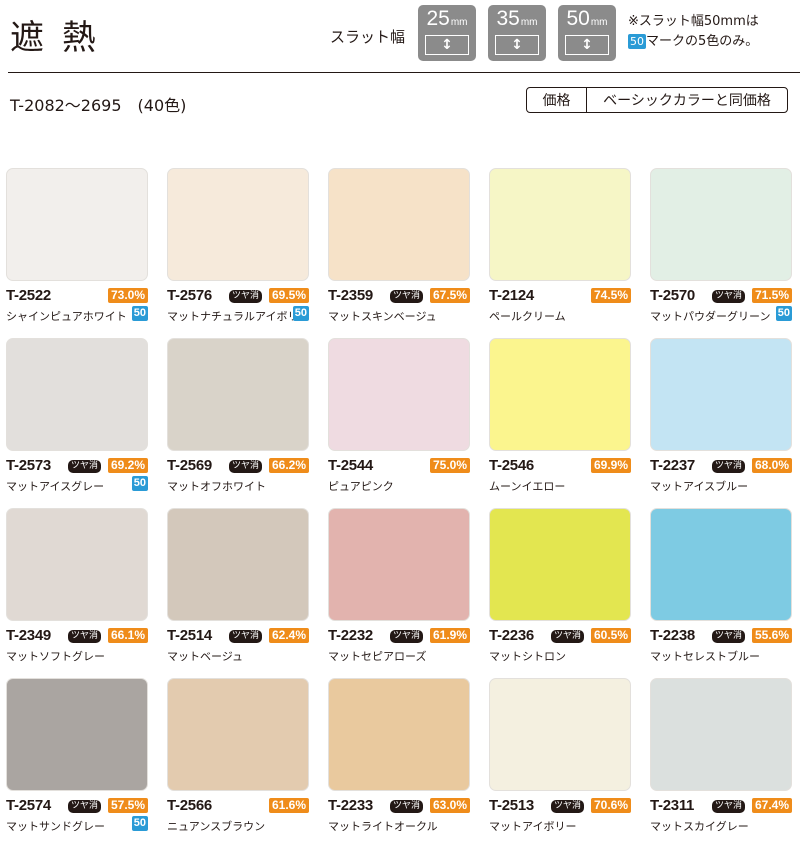 Image resolution: width=800 pixels, height=841 pixels. Describe the element at coordinates (511, 295) in the screenshot. I see `color-code: T-2124` at that location.